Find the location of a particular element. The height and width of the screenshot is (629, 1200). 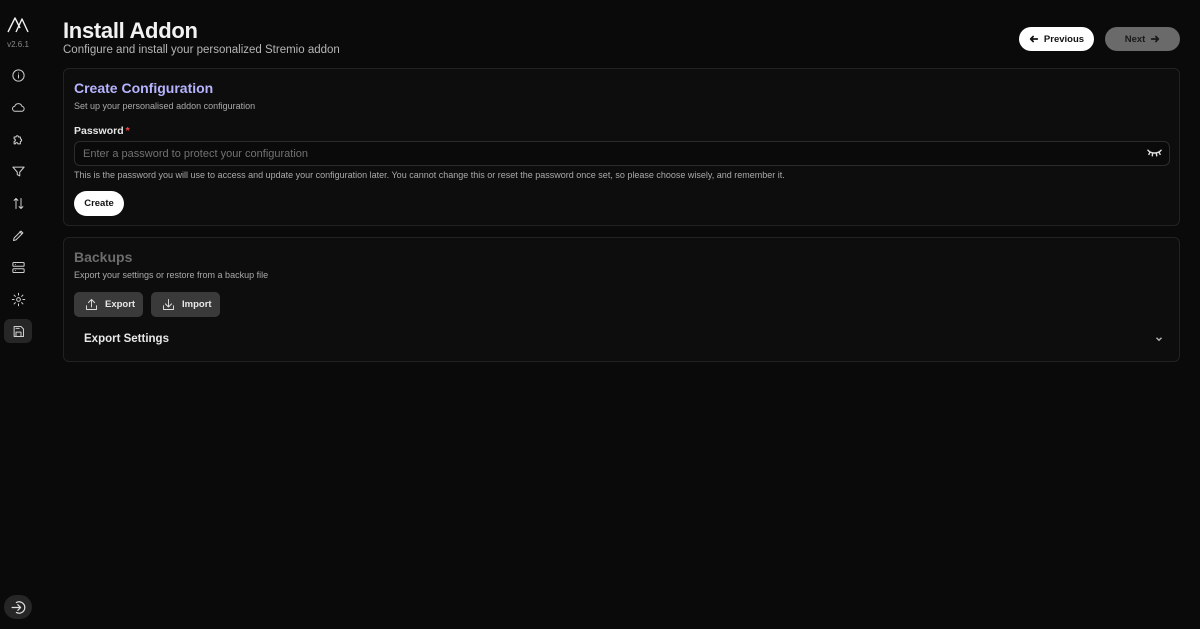

create-configuration-title: Create Configuration is located at coordinates (144, 88).